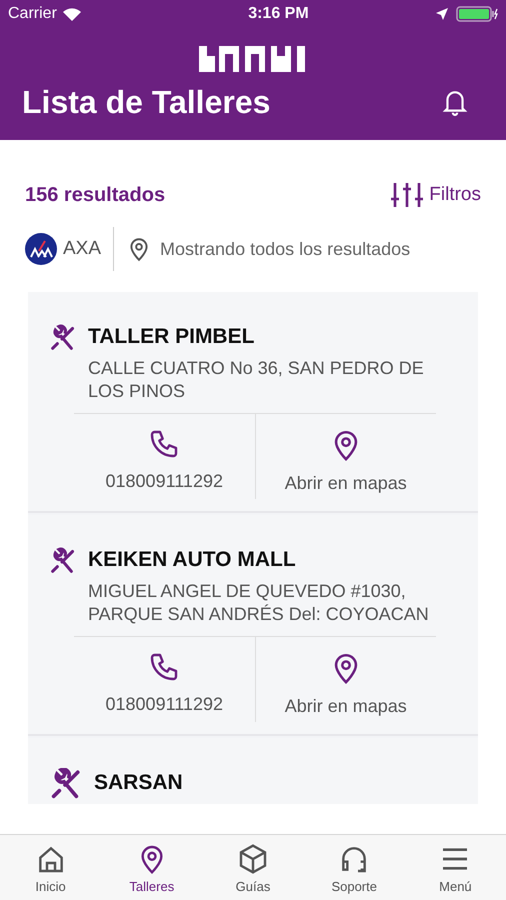 The image size is (506, 900). I want to click on tab-item: Talleres, so click(151, 867).